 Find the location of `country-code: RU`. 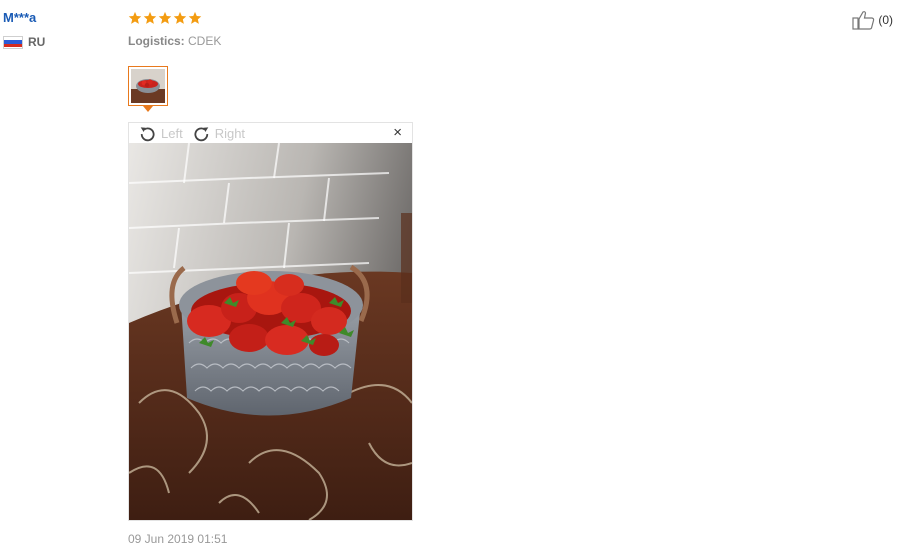

country-code: RU is located at coordinates (37, 42).